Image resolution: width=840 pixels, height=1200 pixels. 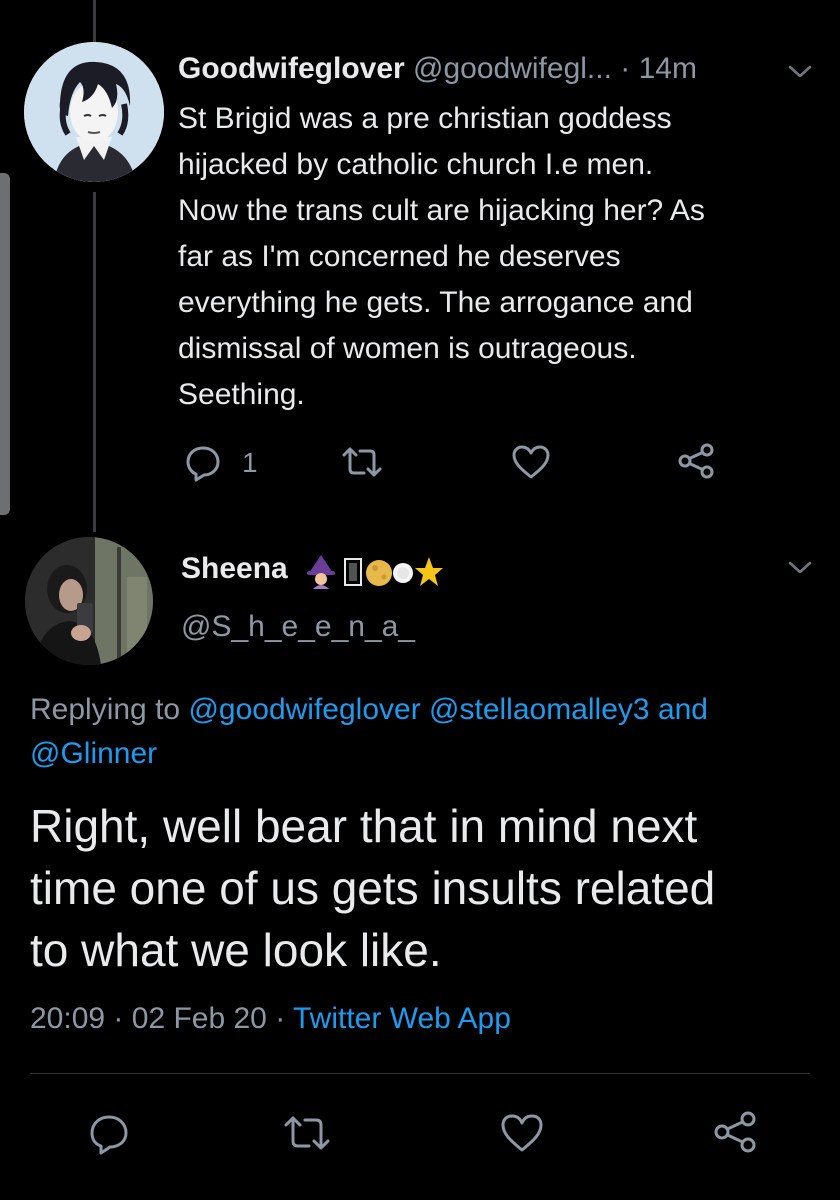 I want to click on tweet1-timestamp: 14m, so click(x=668, y=68).